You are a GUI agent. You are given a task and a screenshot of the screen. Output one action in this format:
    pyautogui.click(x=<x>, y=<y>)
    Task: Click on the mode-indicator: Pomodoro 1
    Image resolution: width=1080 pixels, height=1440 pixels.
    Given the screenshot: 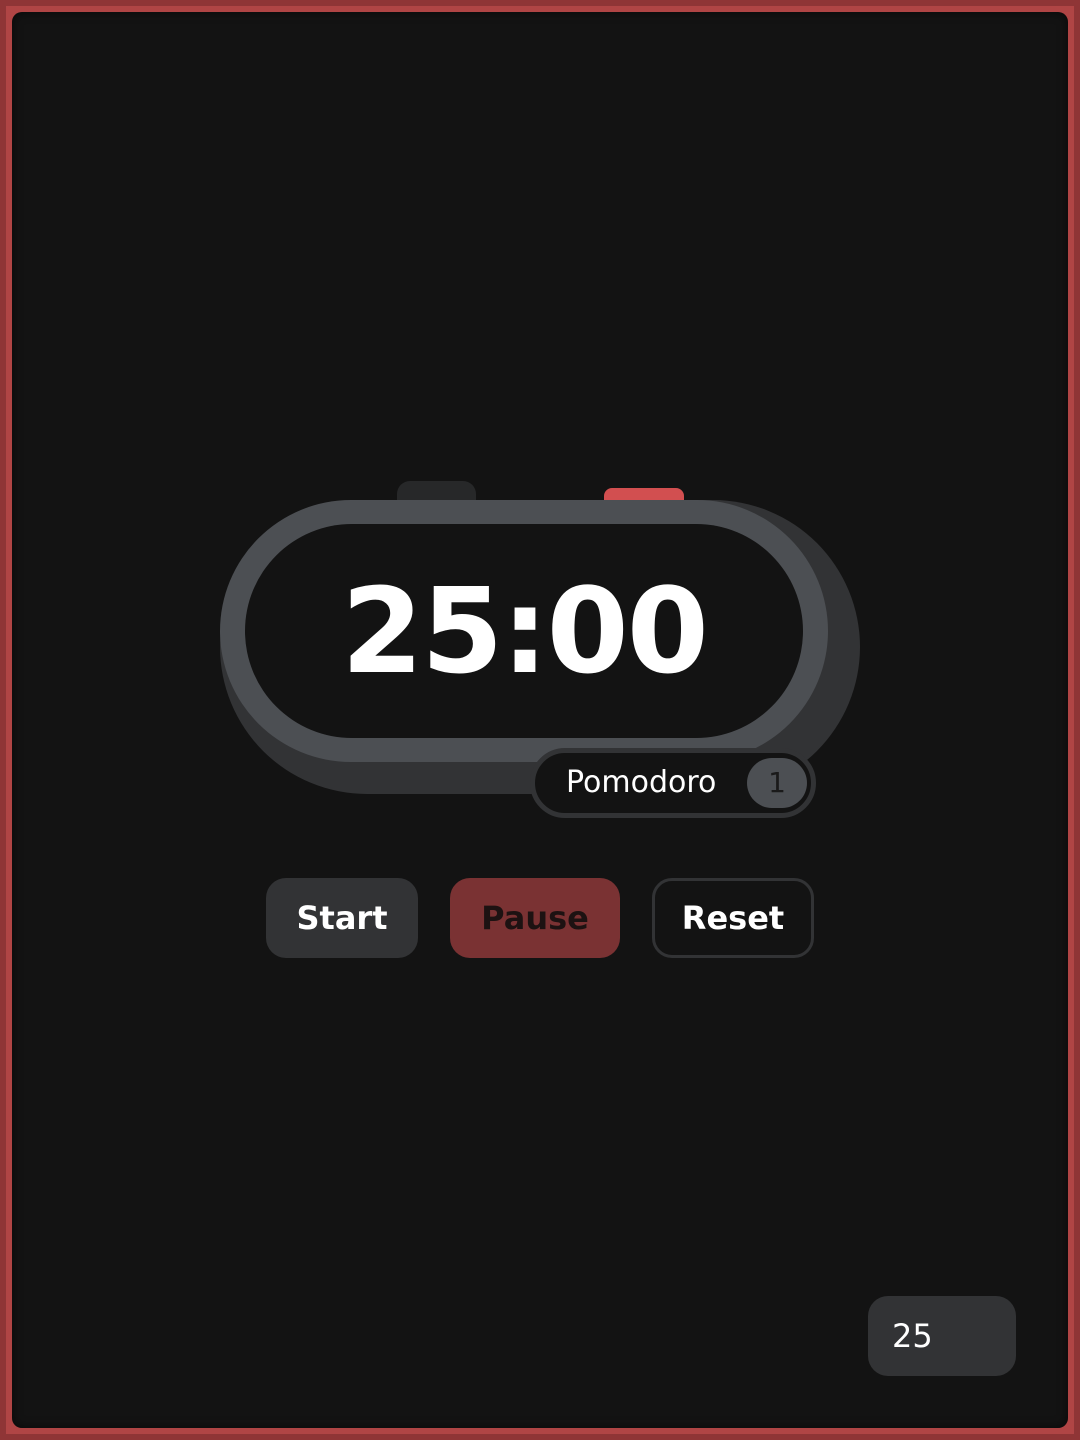 What is the action you would take?
    pyautogui.click(x=673, y=783)
    